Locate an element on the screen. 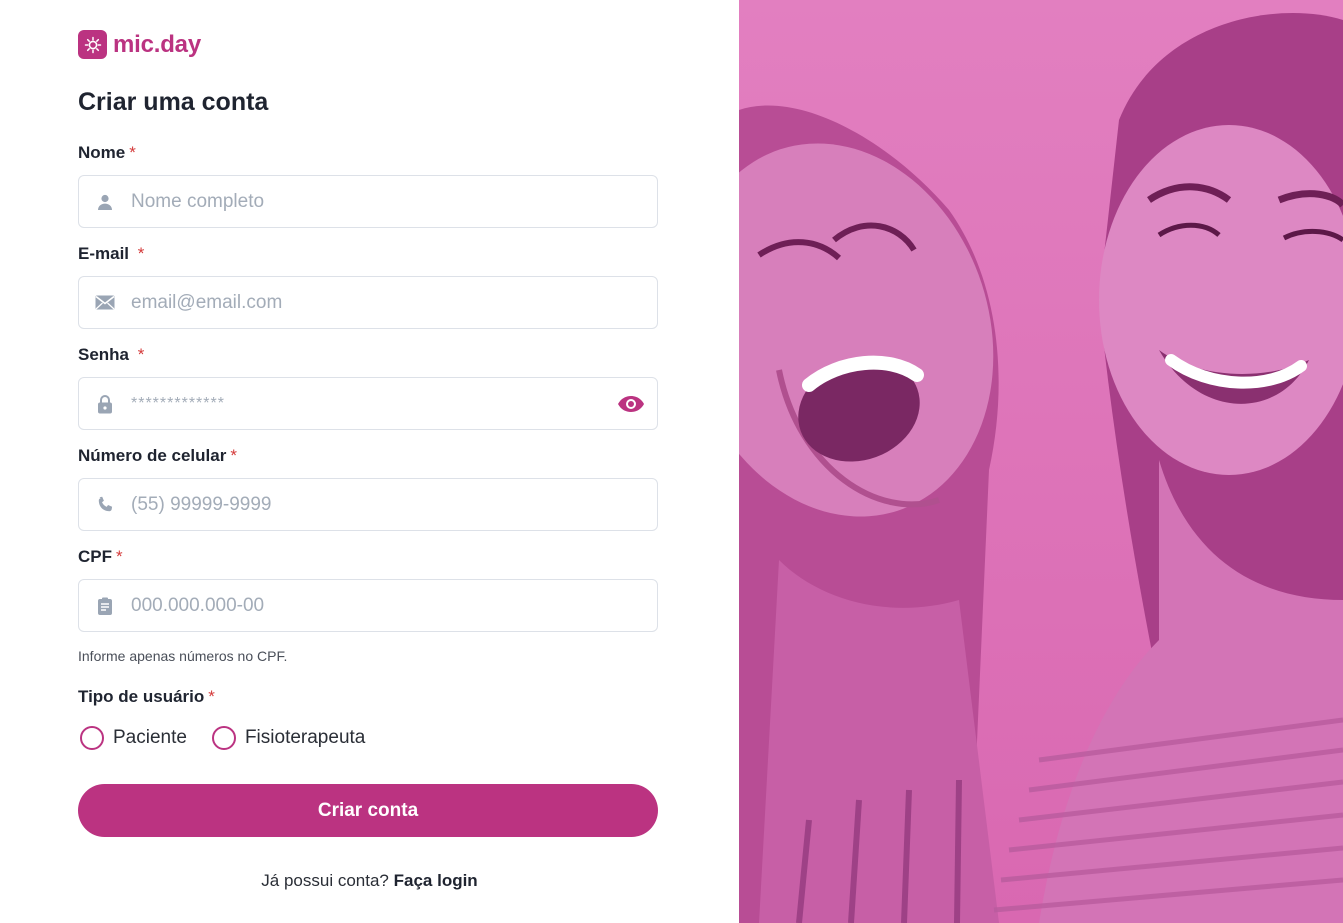 The image size is (1343, 923). nome-field: Nome completo is located at coordinates (368, 201).